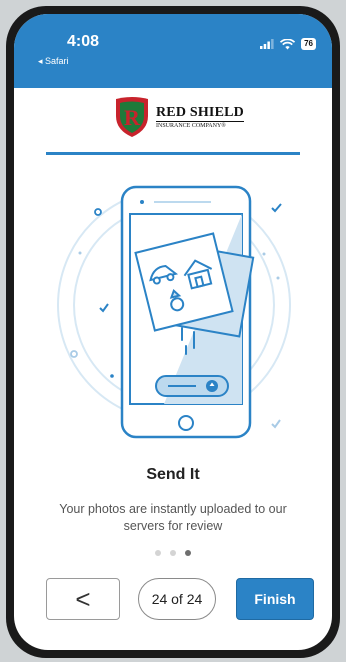 This screenshot has width=346, height=662. What do you see at coordinates (173, 51) in the screenshot?
I see `status-bar: 4:08 ◂ Safari 76` at bounding box center [173, 51].